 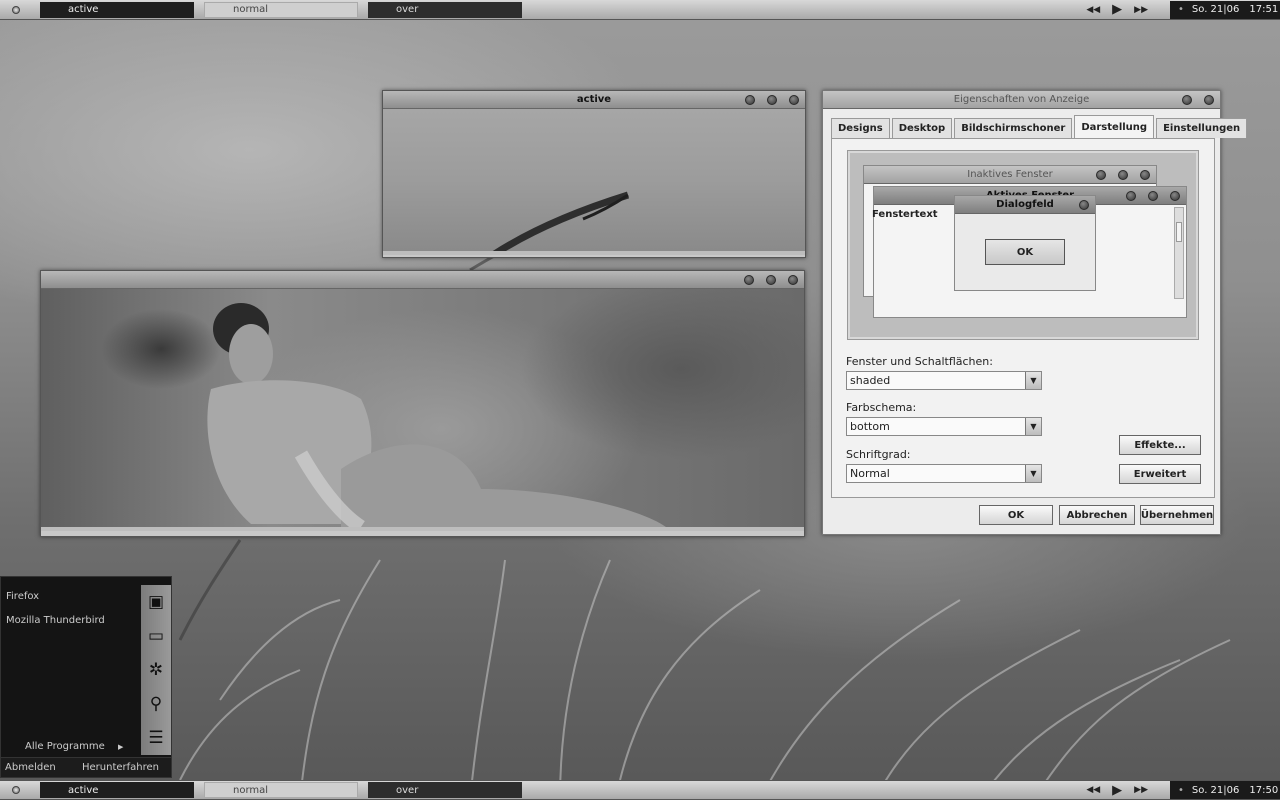 What do you see at coordinates (120, 767) in the screenshot?
I see `shutdown-button: Herunterfahren` at bounding box center [120, 767].